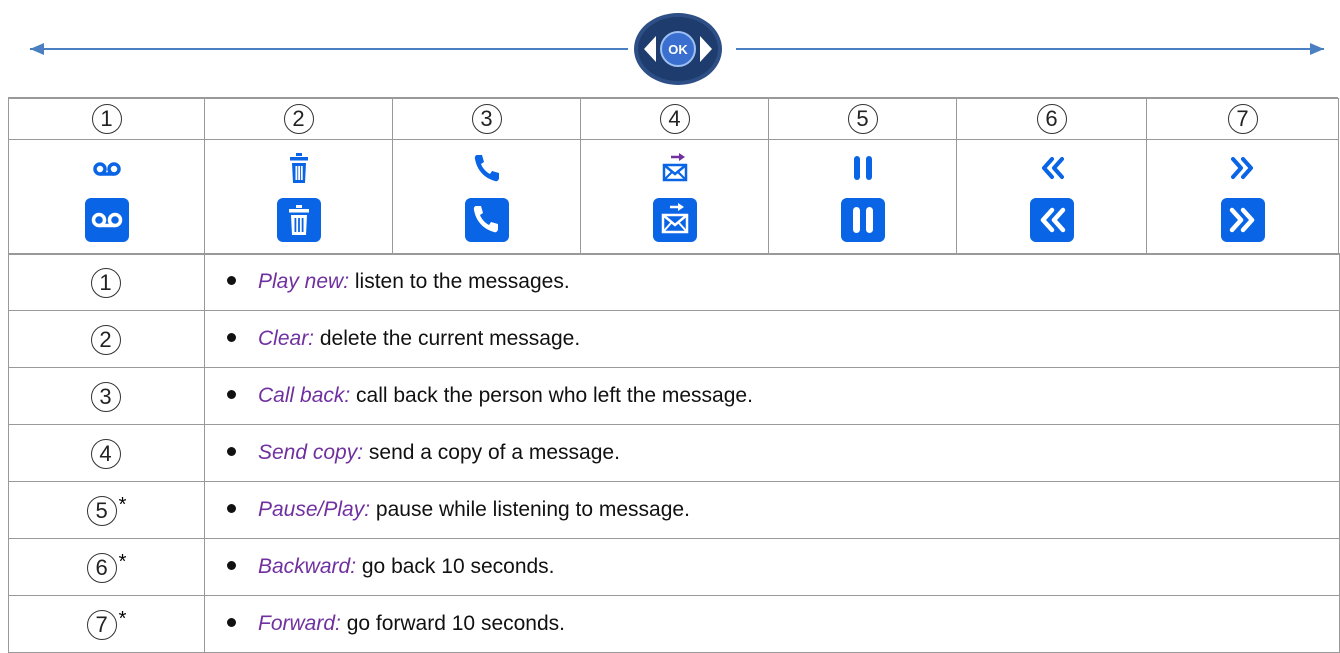 The image size is (1340, 653). I want to click on right-arrow-icon, so click(1317, 49).